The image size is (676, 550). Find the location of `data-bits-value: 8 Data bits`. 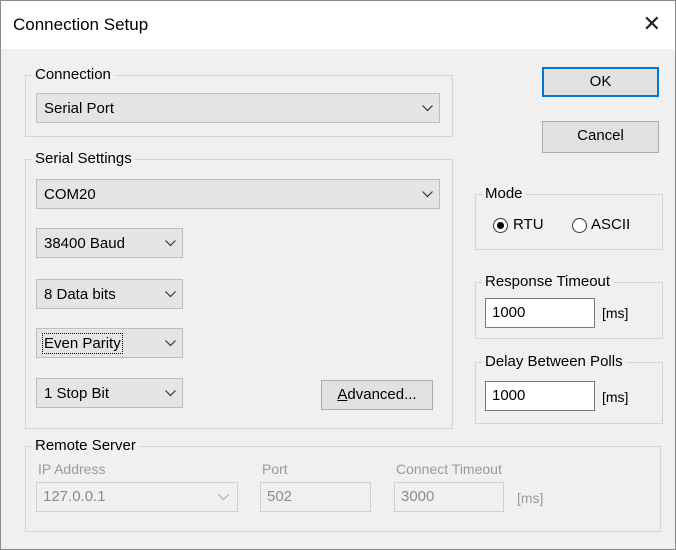

data-bits-value: 8 Data bits is located at coordinates (80, 294).